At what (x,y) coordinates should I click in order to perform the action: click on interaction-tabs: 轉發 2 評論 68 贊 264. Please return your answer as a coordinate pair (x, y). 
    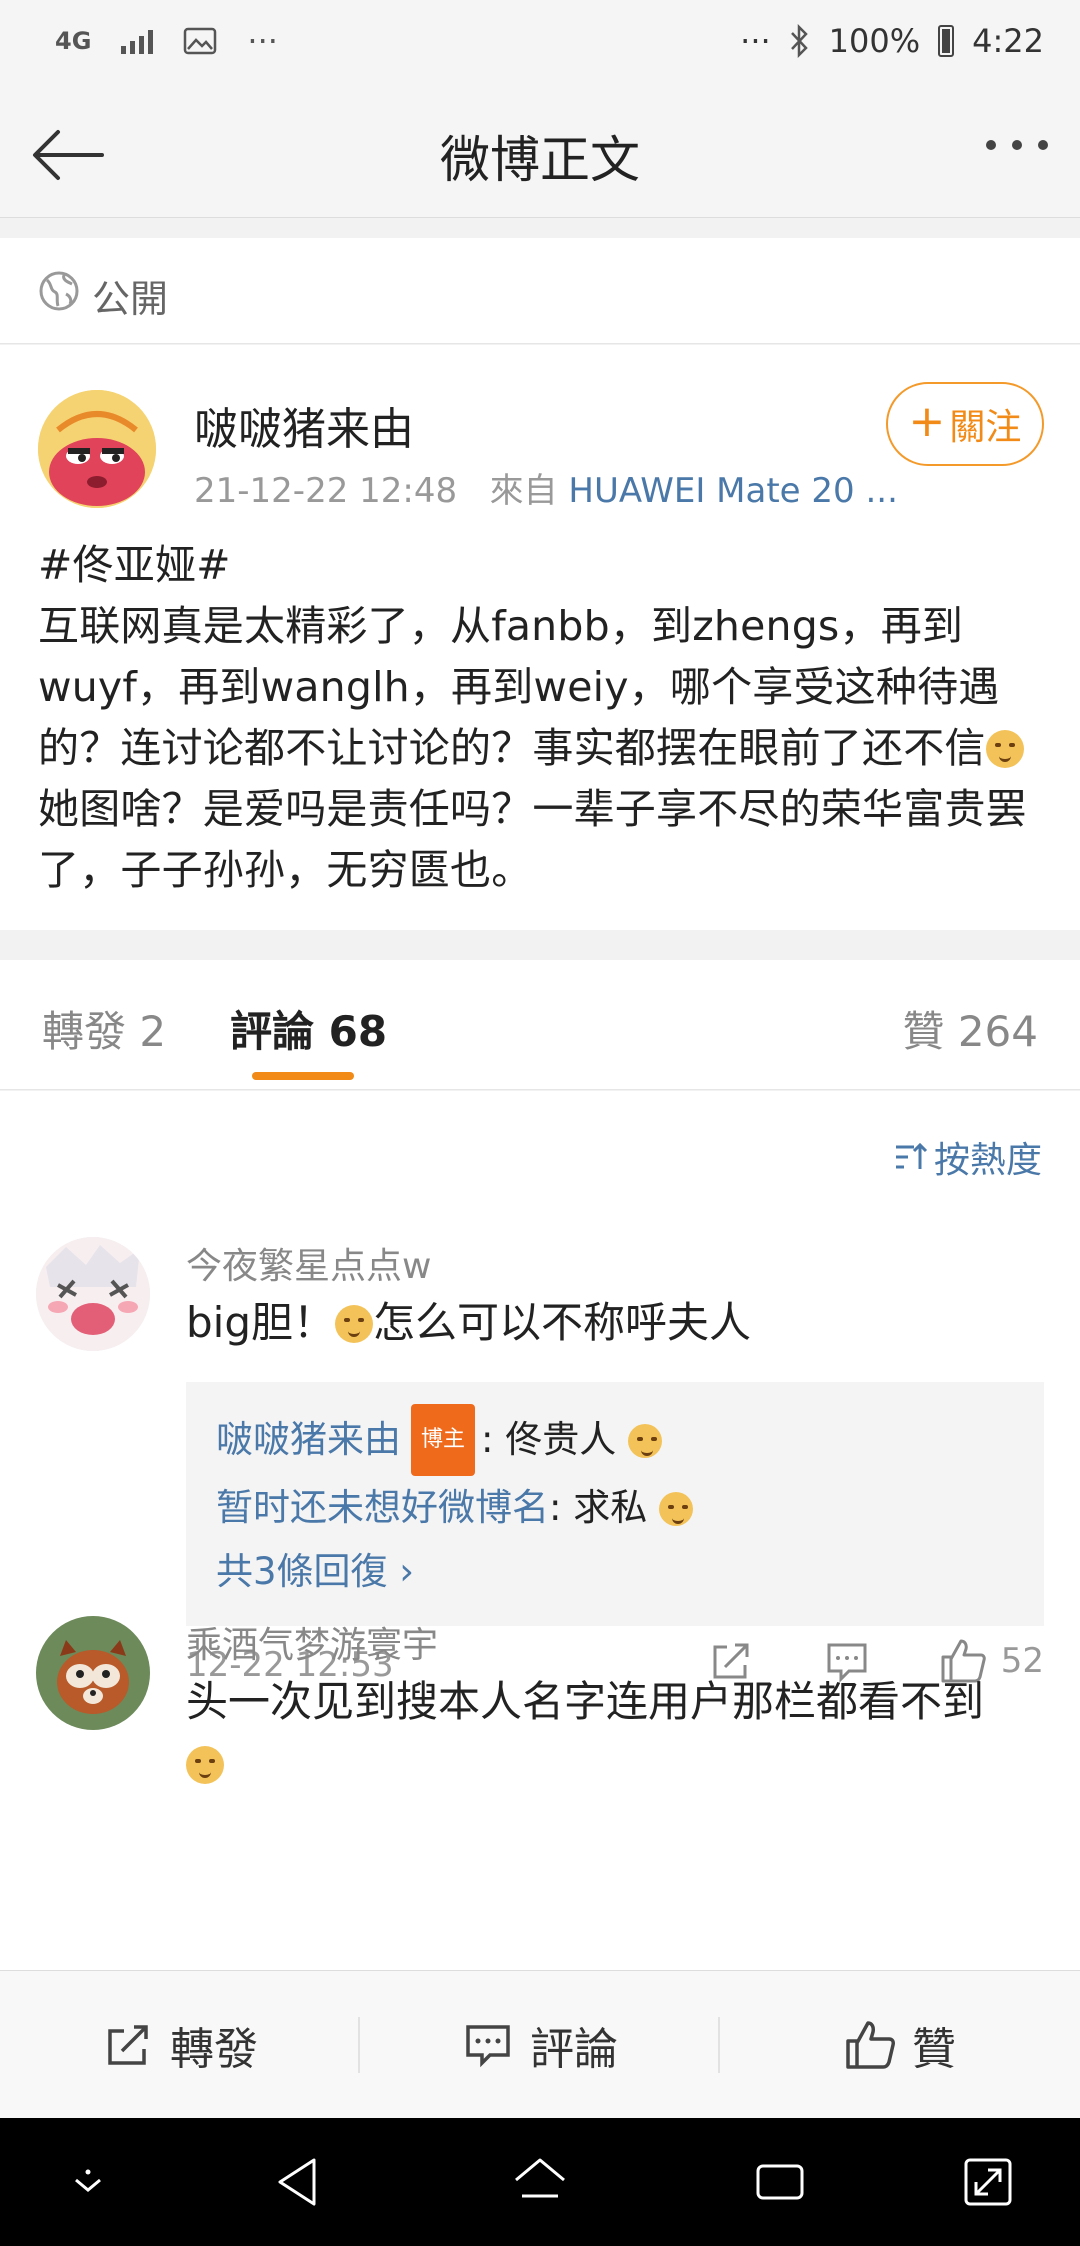
    Looking at the image, I should click on (540, 1025).